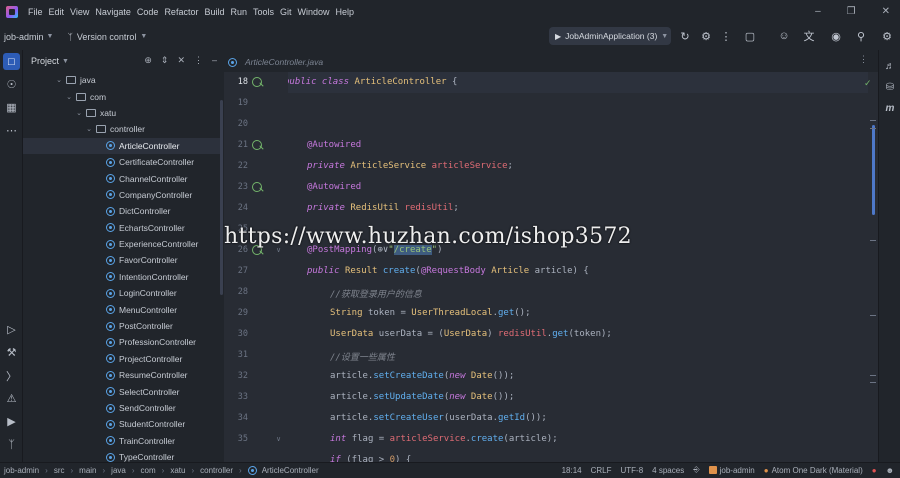 The height and width of the screenshot is (478, 900). What do you see at coordinates (123, 342) in the screenshot?
I see `tree-class-item: ProfessionController` at bounding box center [123, 342].